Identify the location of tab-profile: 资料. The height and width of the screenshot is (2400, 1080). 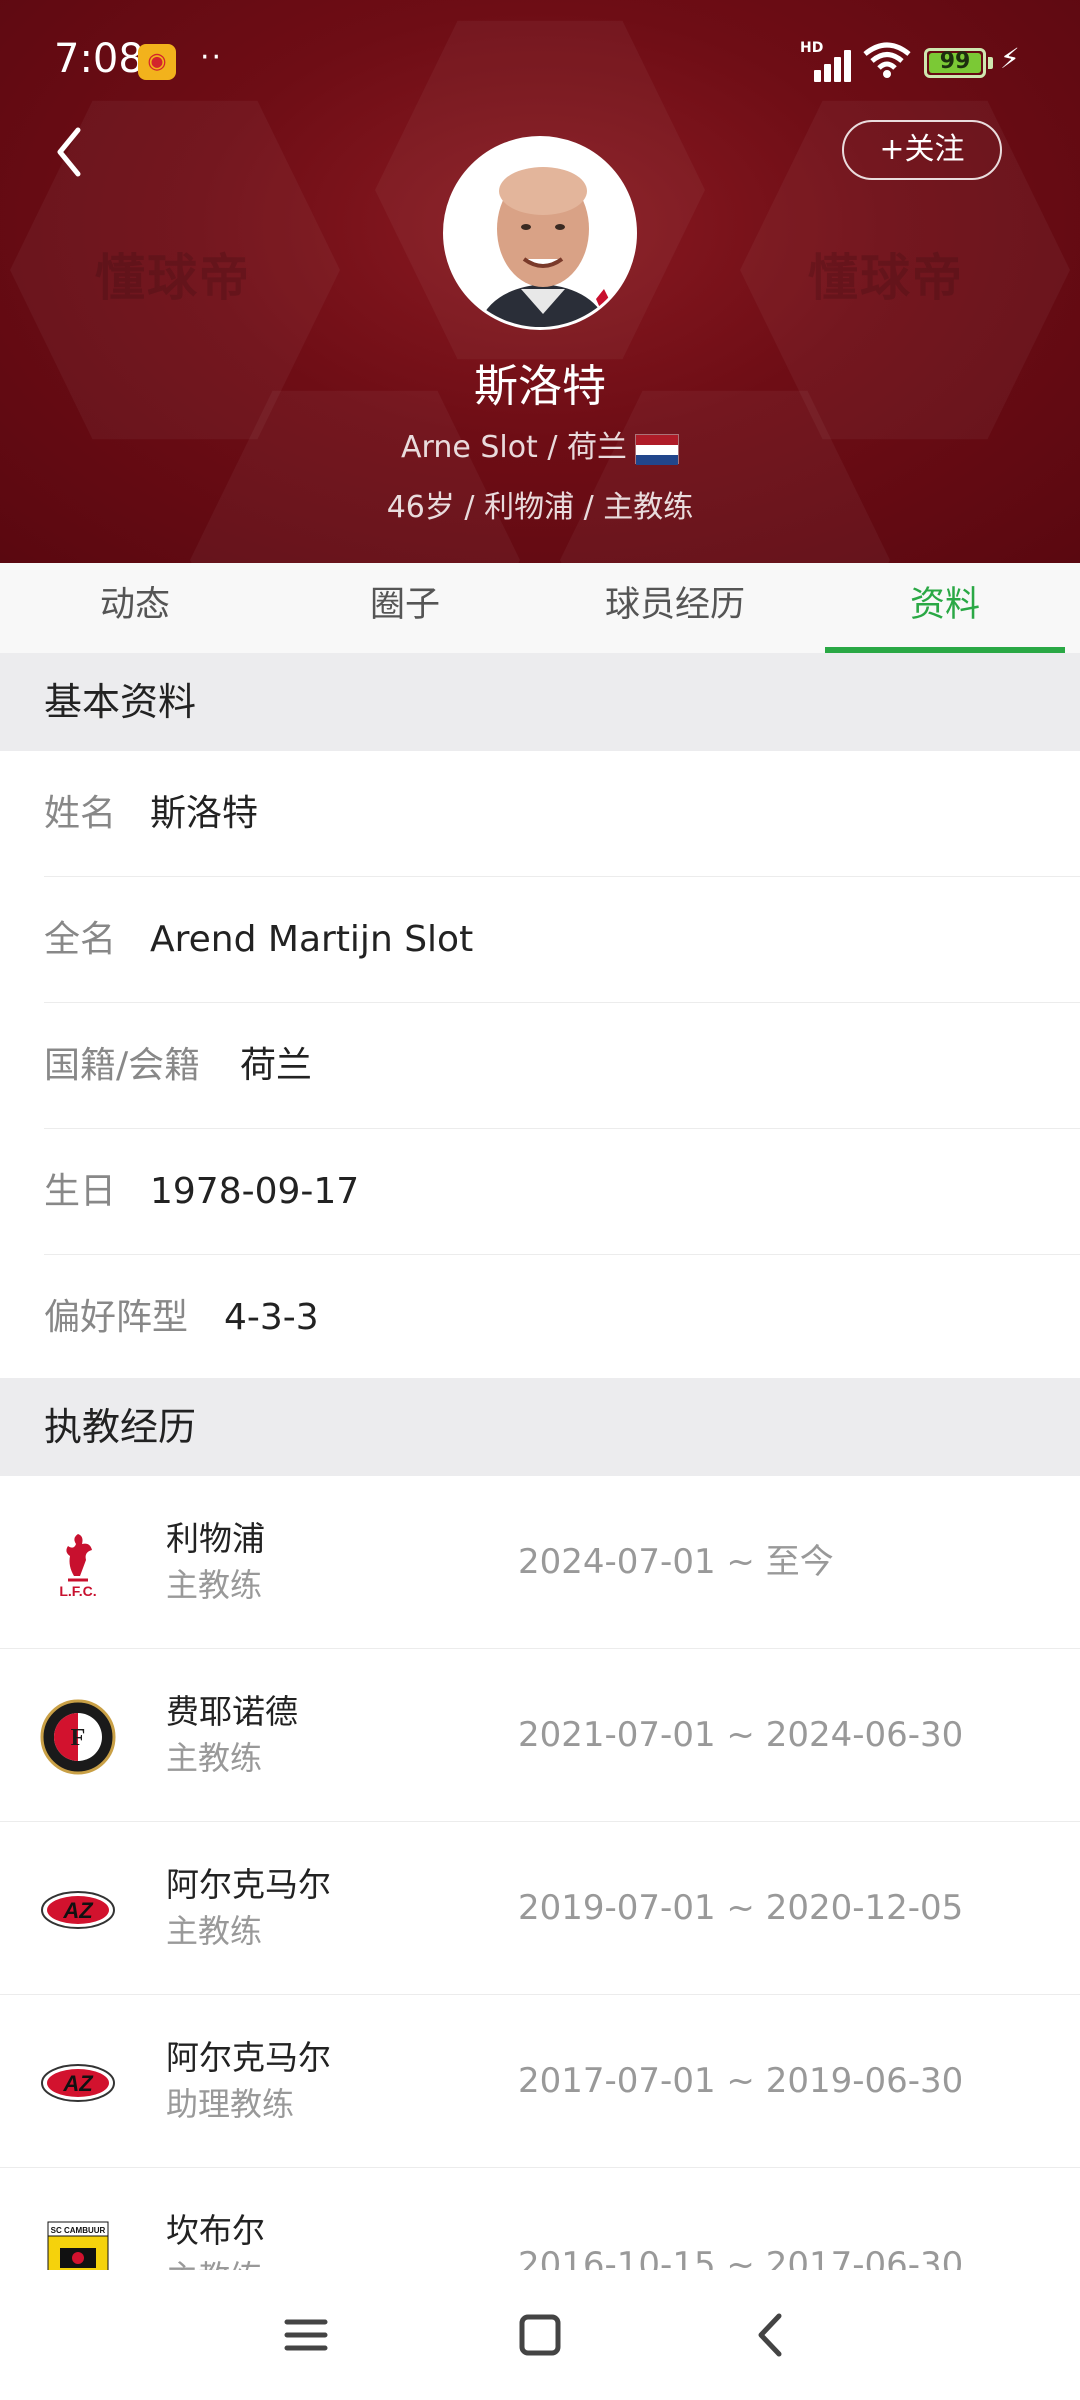
(945, 608).